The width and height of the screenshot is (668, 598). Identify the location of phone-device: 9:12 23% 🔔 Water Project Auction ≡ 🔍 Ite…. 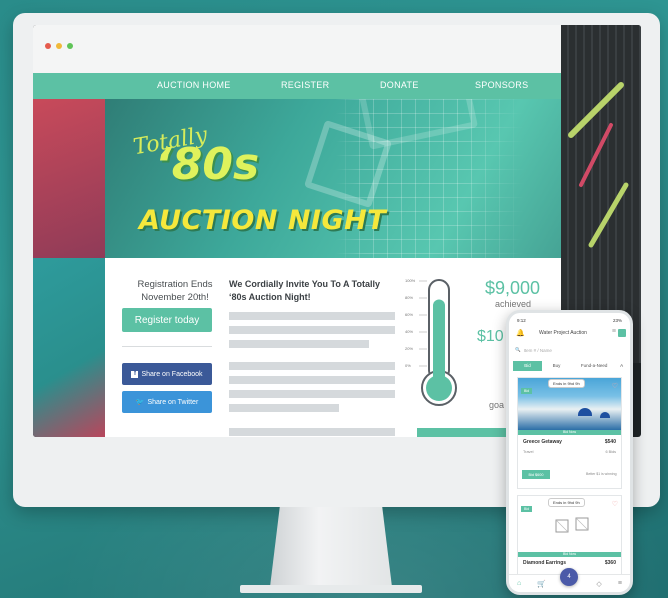
(569, 452).